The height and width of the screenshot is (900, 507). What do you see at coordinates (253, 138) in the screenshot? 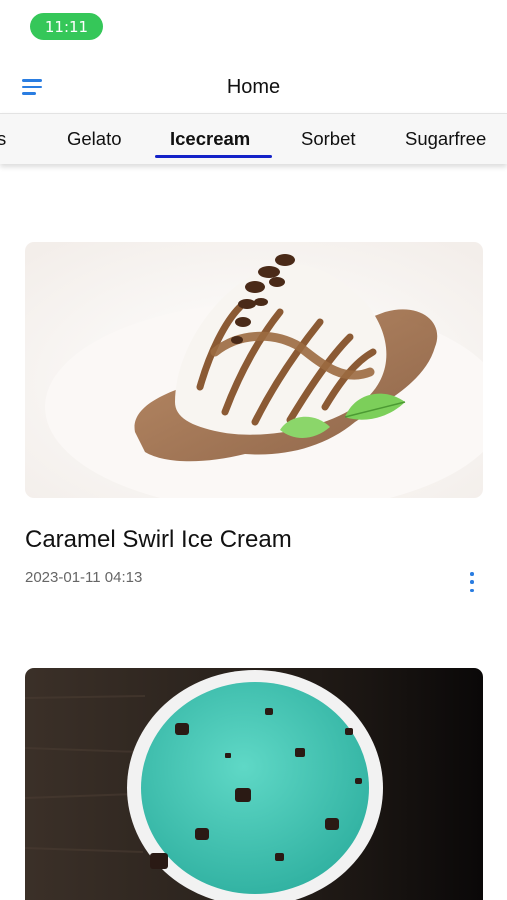
I see `category-tabs: s Gelato Icecream Sorbet Sugarfree` at bounding box center [253, 138].